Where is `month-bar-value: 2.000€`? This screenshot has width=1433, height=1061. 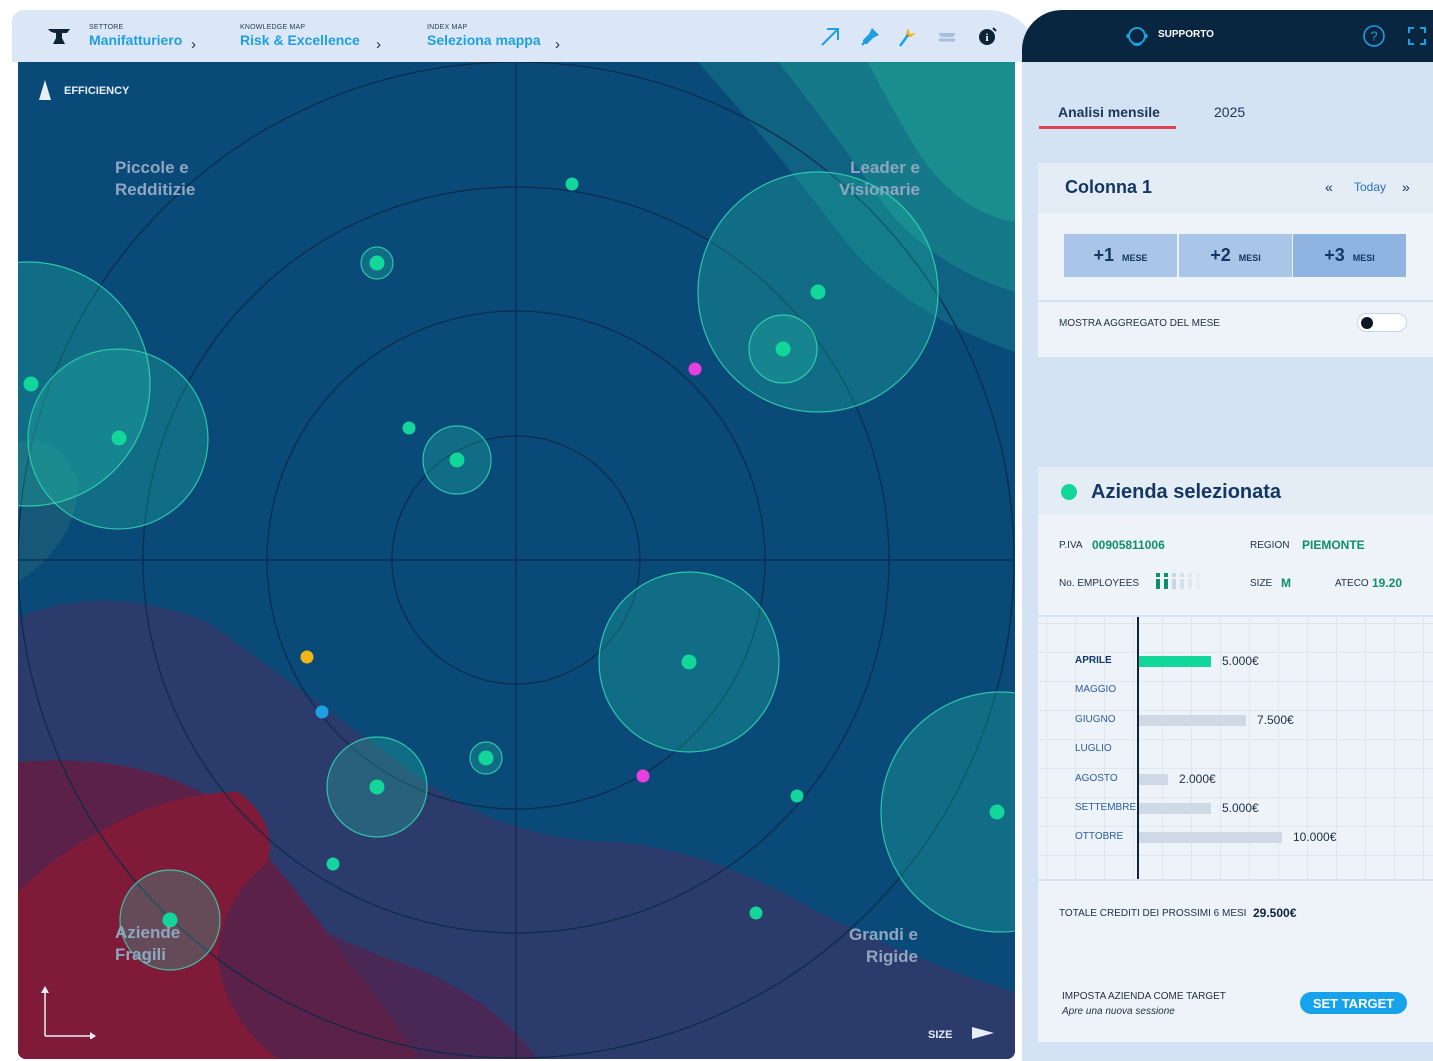
month-bar-value: 2.000€ is located at coordinates (1197, 778).